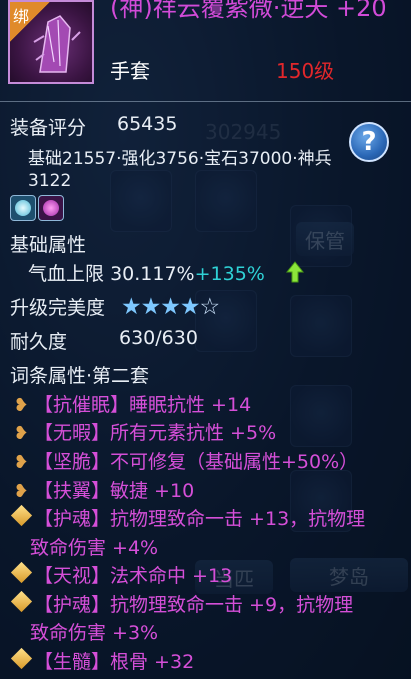 Image resolution: width=411 pixels, height=679 pixels. Describe the element at coordinates (82, 405) in the screenshot. I see `affix-tag: 【抗催眠】` at that location.